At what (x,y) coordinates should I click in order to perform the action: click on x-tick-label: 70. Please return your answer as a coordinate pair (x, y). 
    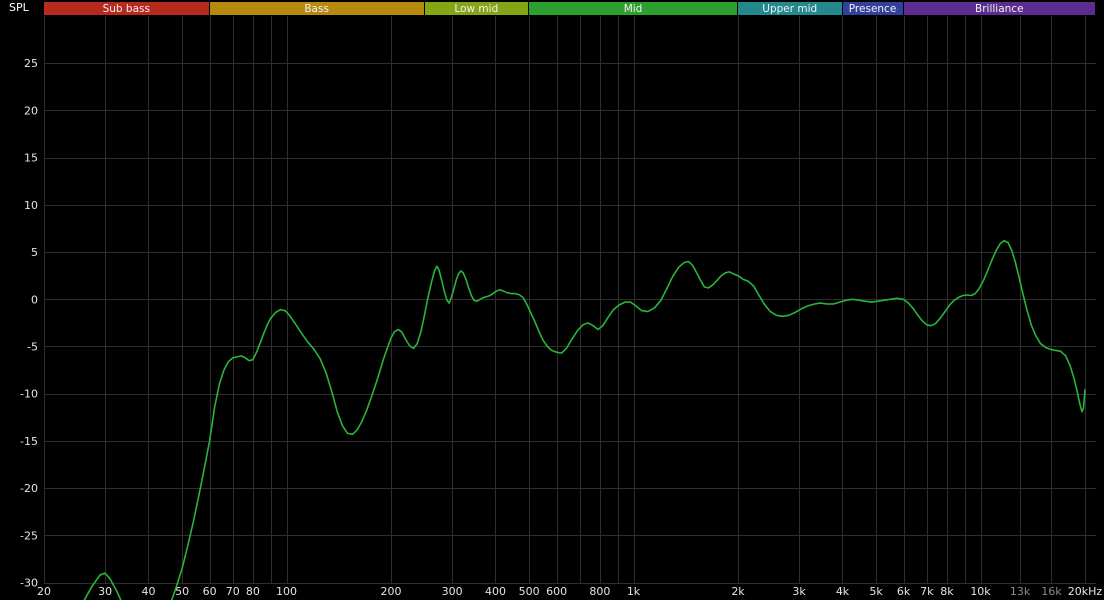
    Looking at the image, I should click on (233, 591).